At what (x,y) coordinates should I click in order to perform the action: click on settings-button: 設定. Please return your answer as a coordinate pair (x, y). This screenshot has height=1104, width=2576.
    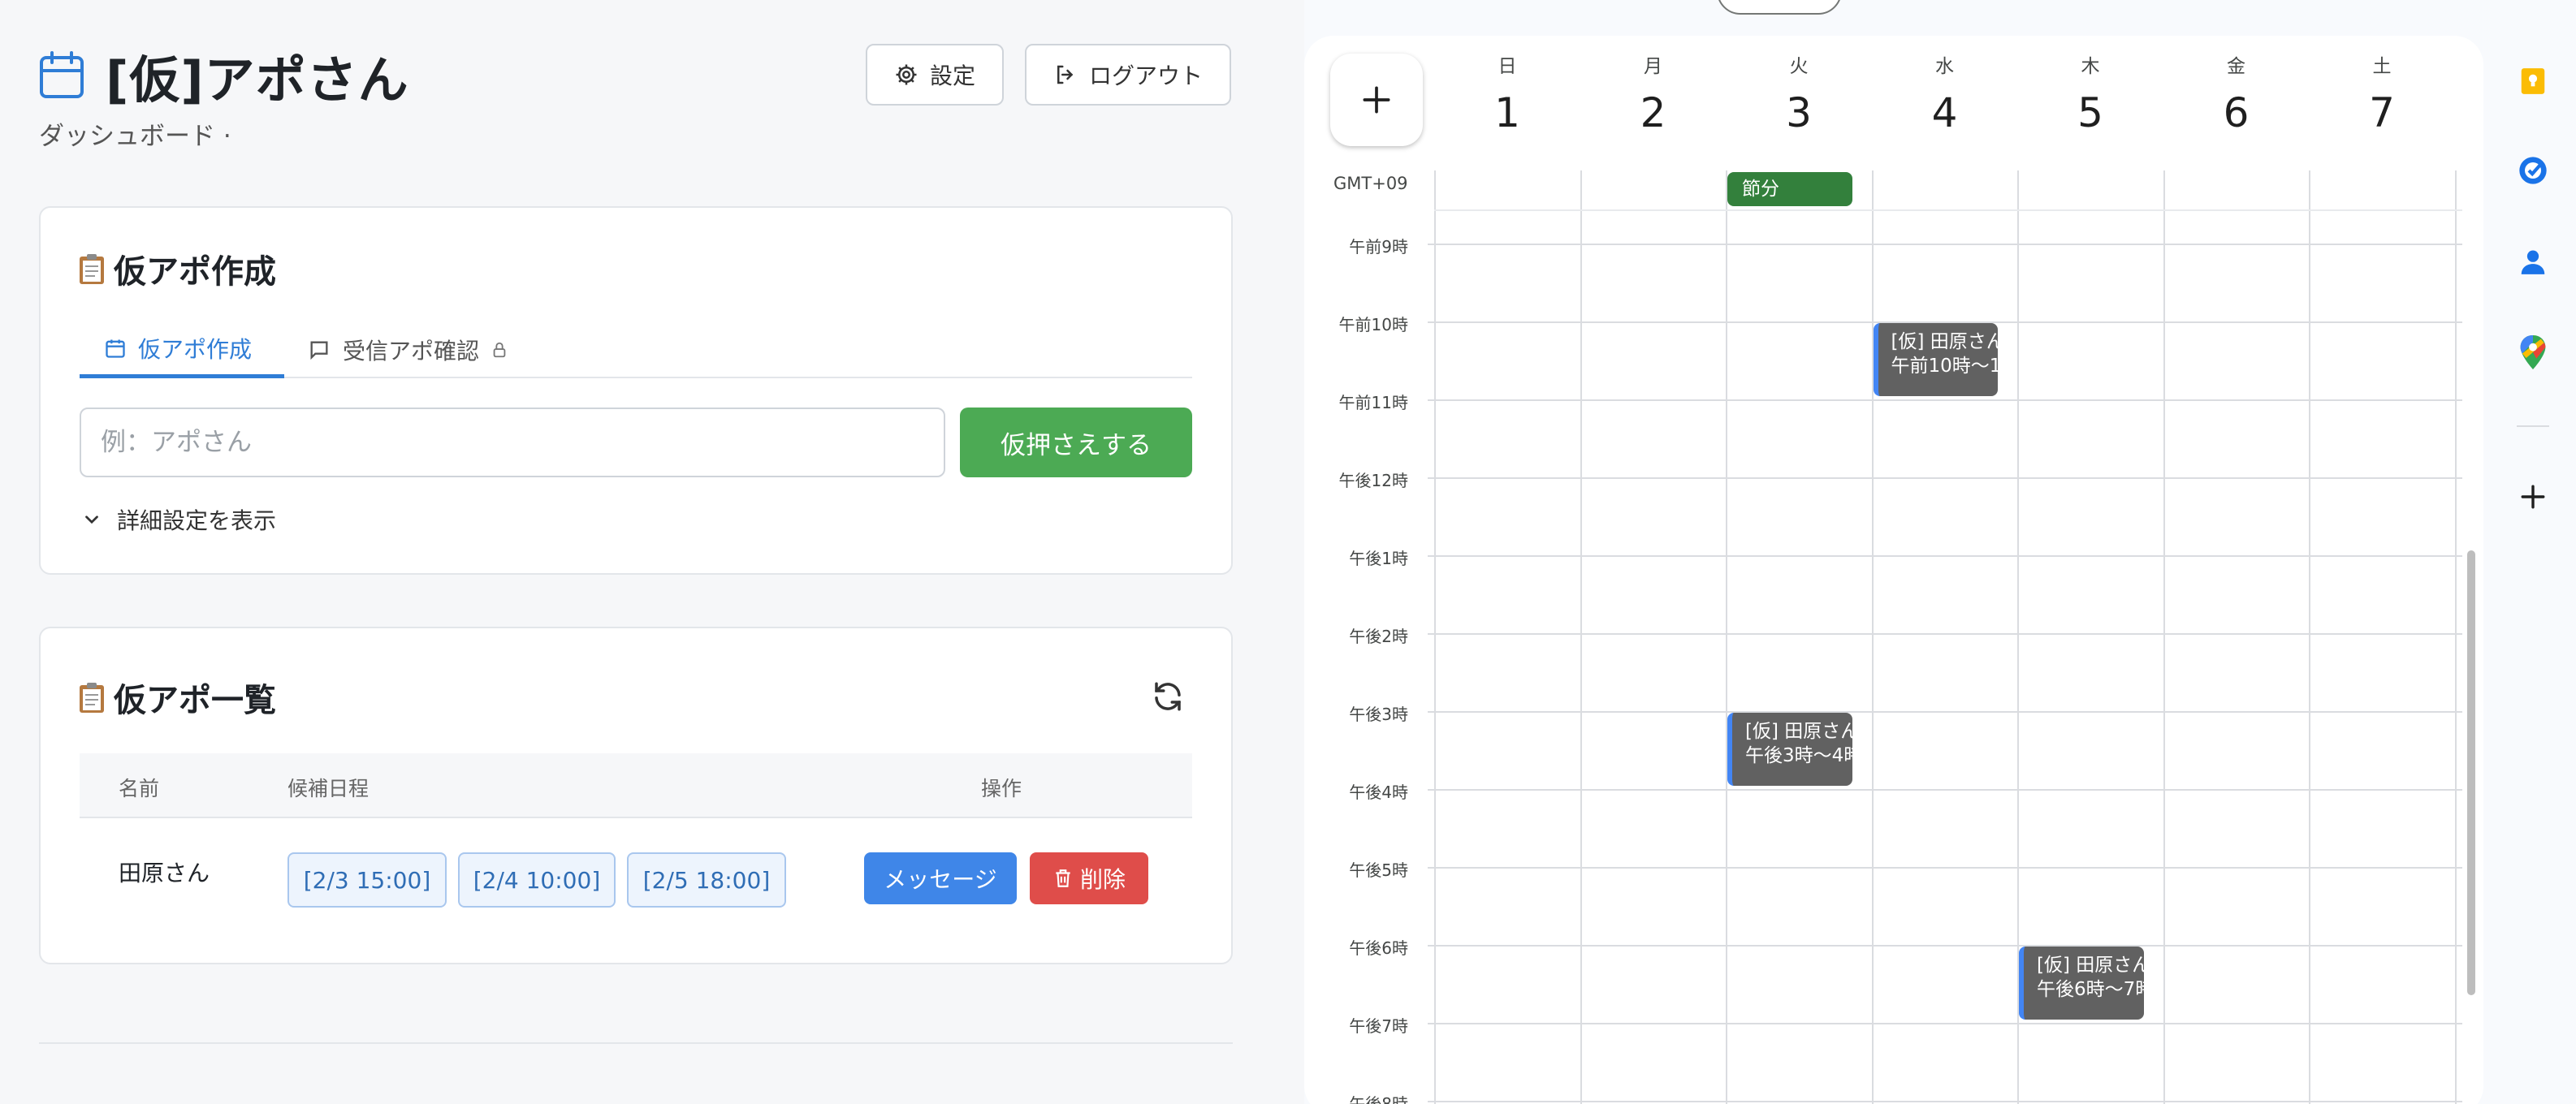
    Looking at the image, I should click on (935, 75).